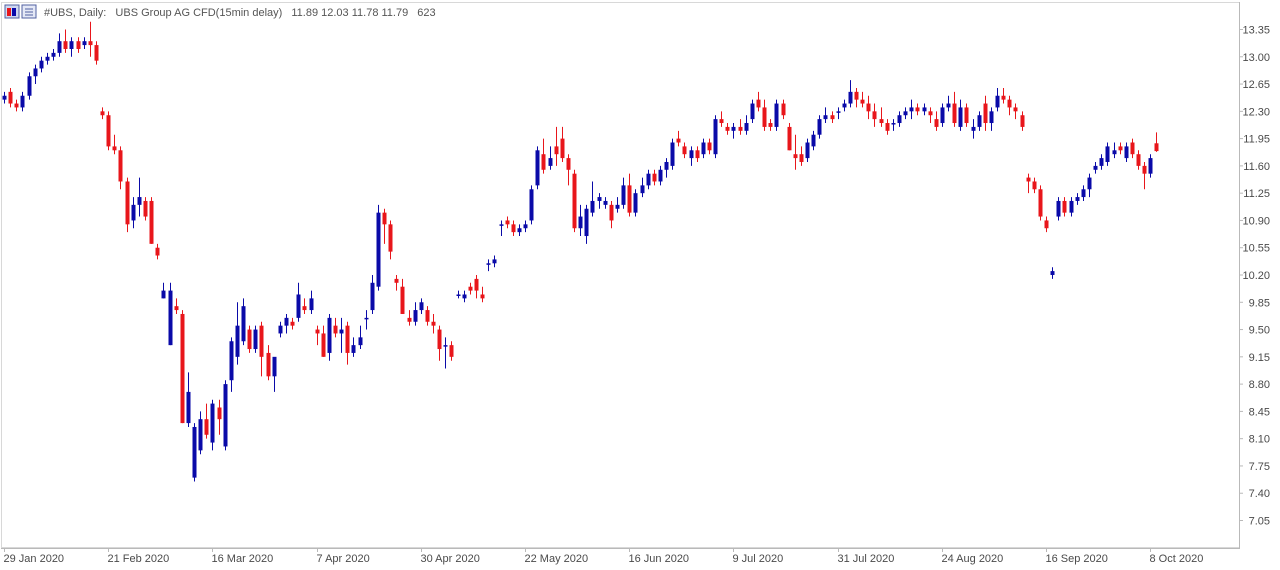  I want to click on chart-menu-icon, so click(29, 11).